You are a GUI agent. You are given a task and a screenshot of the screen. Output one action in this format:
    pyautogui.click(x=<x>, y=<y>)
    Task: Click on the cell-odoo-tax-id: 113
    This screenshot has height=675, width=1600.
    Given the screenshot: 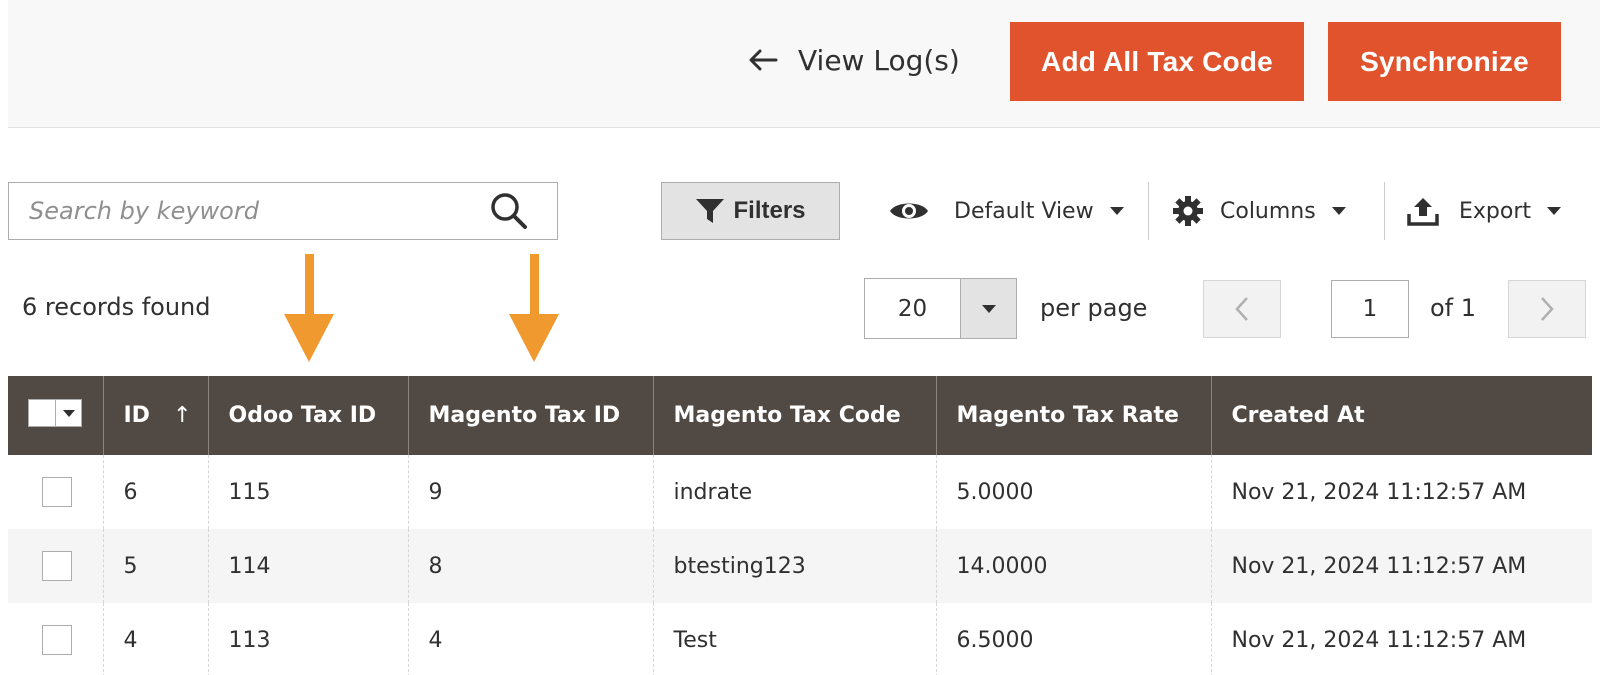 What is the action you would take?
    pyautogui.click(x=307, y=639)
    